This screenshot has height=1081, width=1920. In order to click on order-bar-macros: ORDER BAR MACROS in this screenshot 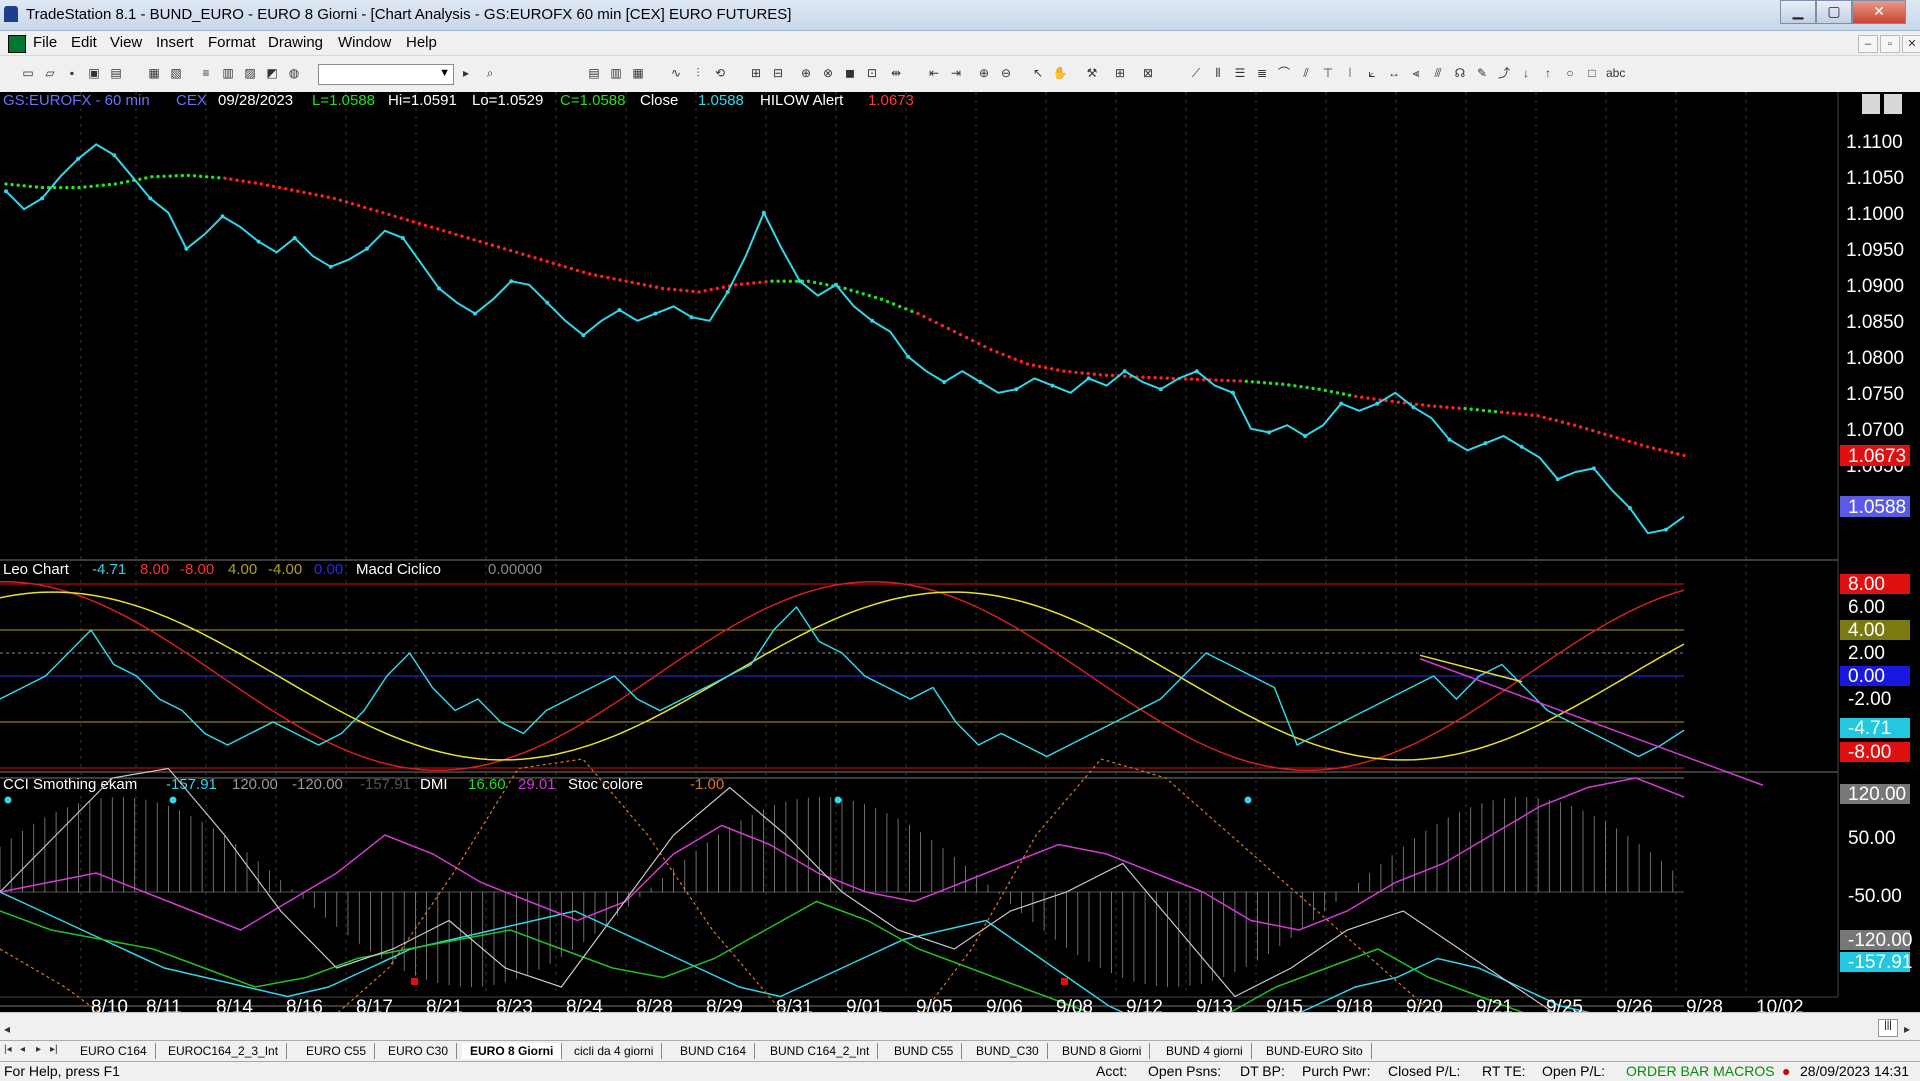, I will do `click(1700, 1071)`.